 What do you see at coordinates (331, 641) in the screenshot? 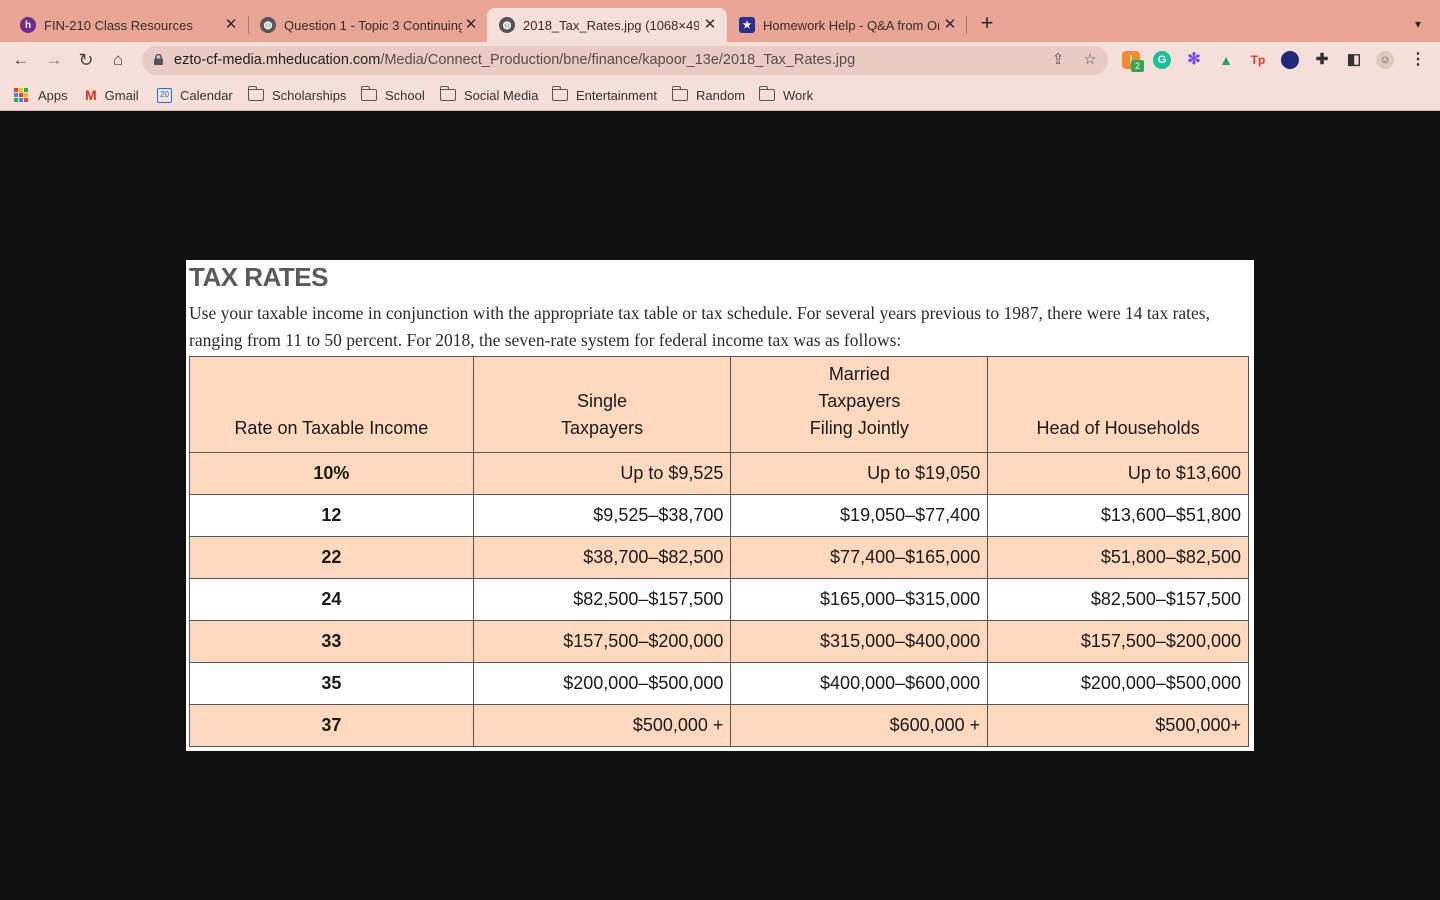
I see `rate-cell: 33` at bounding box center [331, 641].